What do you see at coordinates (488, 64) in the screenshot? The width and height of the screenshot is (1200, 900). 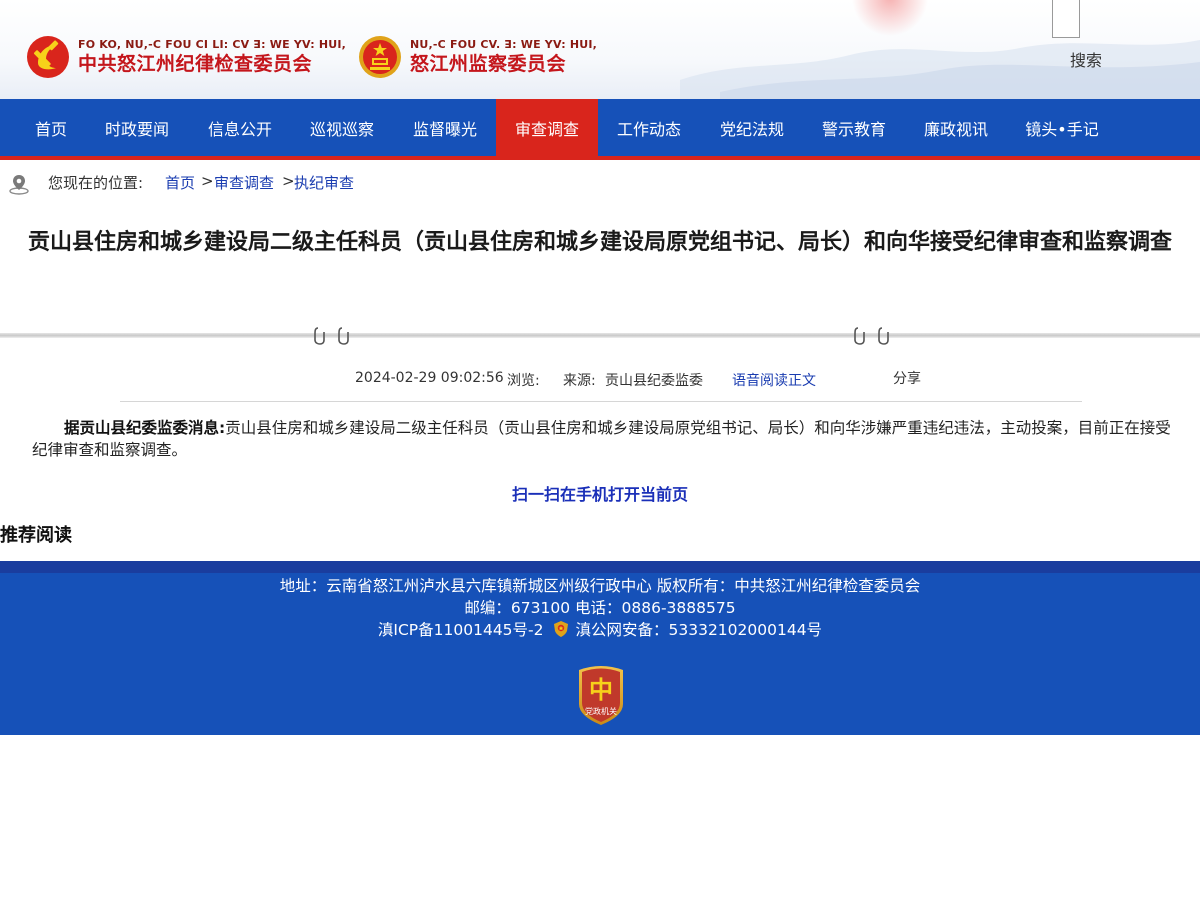 I see `logo-title: 怒江州监察委员会` at bounding box center [488, 64].